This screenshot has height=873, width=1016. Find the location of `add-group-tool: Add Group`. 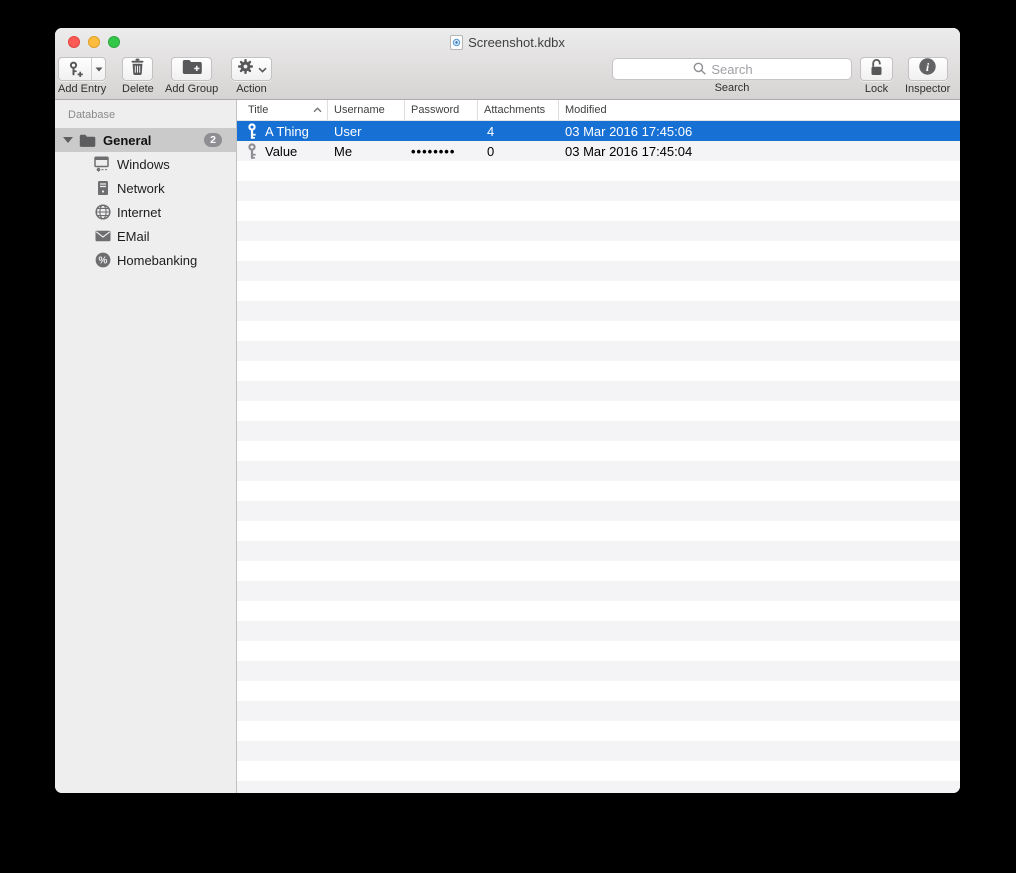

add-group-tool: Add Group is located at coordinates (191, 76).